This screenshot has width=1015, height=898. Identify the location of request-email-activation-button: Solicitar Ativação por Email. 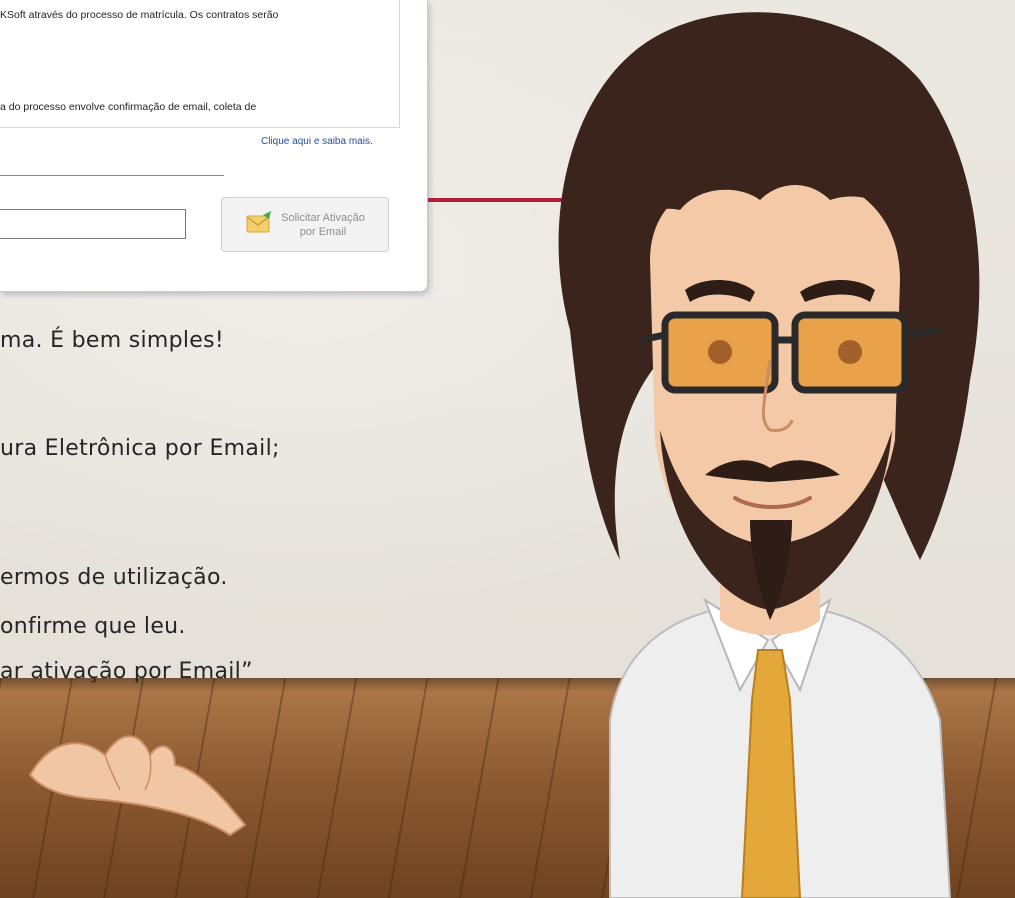
(305, 224).